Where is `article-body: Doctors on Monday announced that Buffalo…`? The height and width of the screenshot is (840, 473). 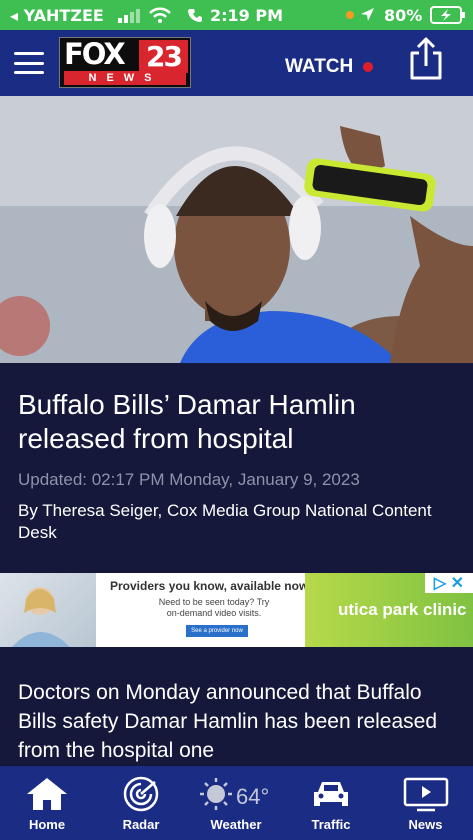 article-body: Doctors on Monday announced that Buffalo… is located at coordinates (228, 721).